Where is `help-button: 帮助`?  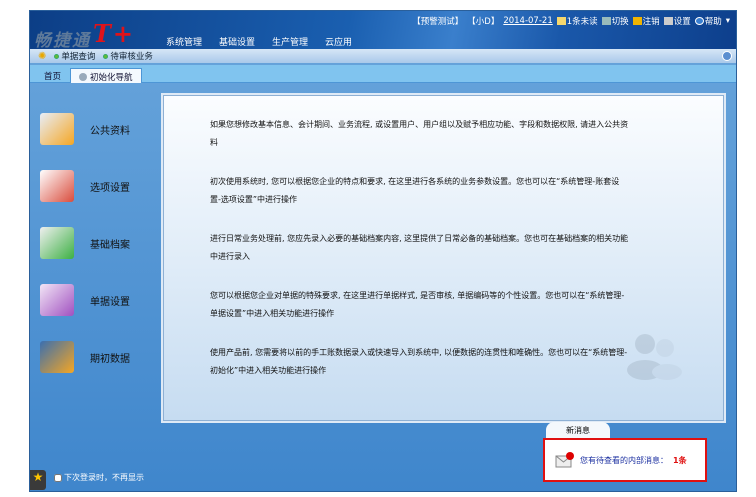 help-button: 帮助 is located at coordinates (708, 21).